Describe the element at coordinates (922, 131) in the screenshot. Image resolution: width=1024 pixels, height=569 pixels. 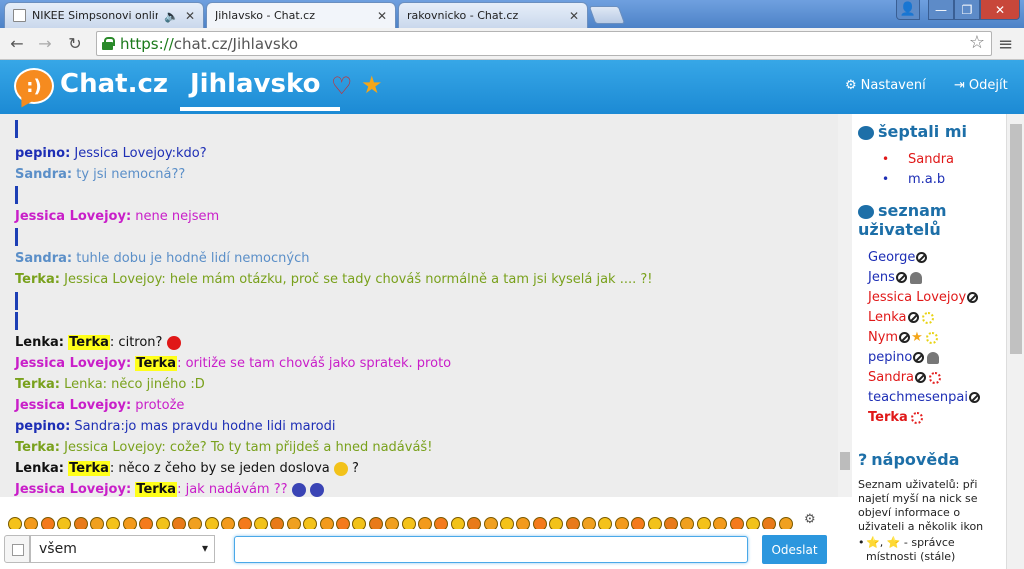
I see `whispers-title: šeptali mi` at that location.